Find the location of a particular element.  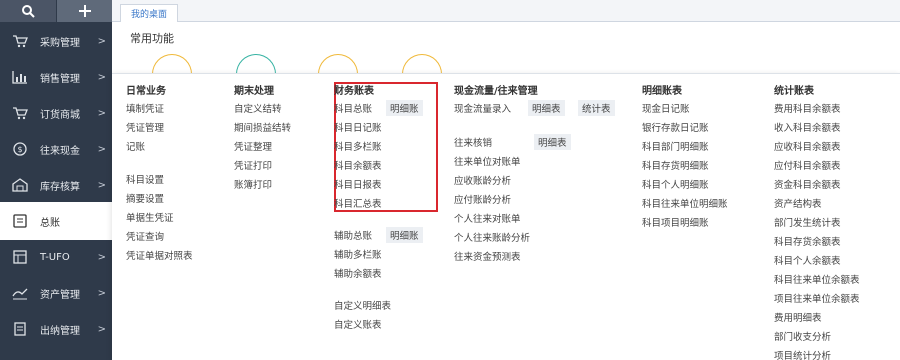

tab-home: 我的桌面 is located at coordinates (149, 13).